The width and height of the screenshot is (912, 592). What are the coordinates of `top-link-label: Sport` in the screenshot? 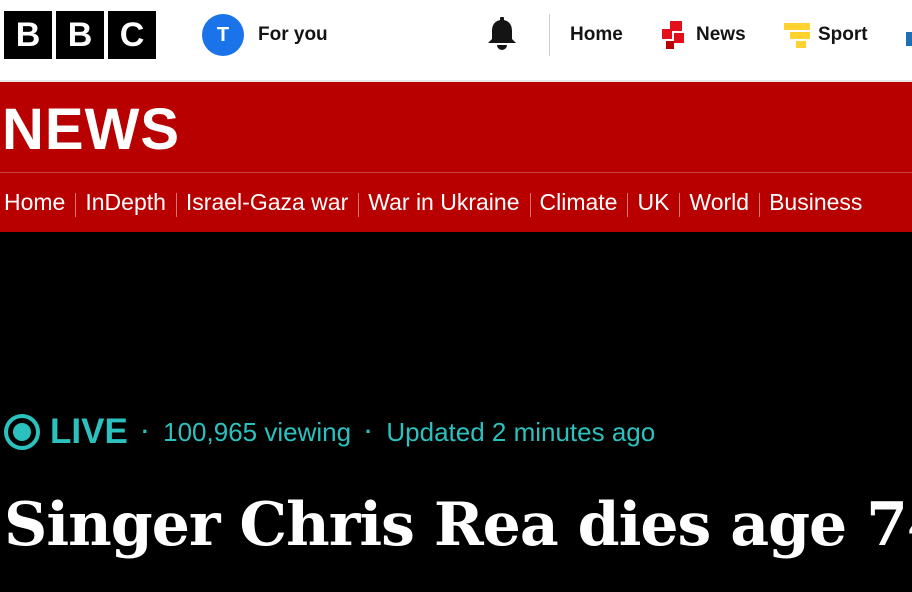 It's located at (843, 34).